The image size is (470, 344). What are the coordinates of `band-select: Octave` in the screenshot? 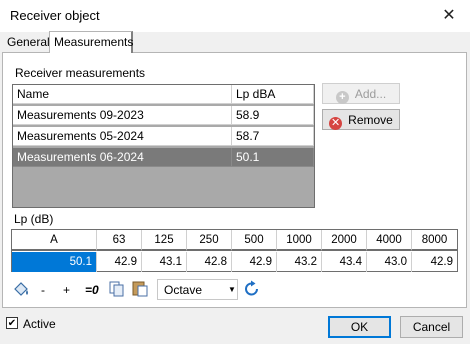 It's located at (197, 289).